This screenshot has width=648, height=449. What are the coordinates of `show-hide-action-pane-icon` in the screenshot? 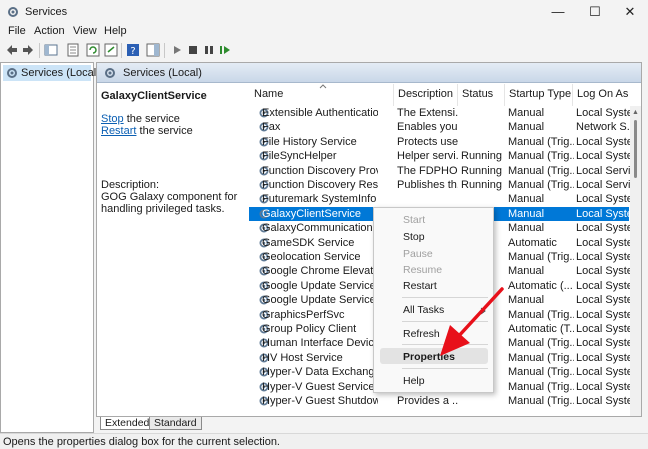 It's located at (153, 50).